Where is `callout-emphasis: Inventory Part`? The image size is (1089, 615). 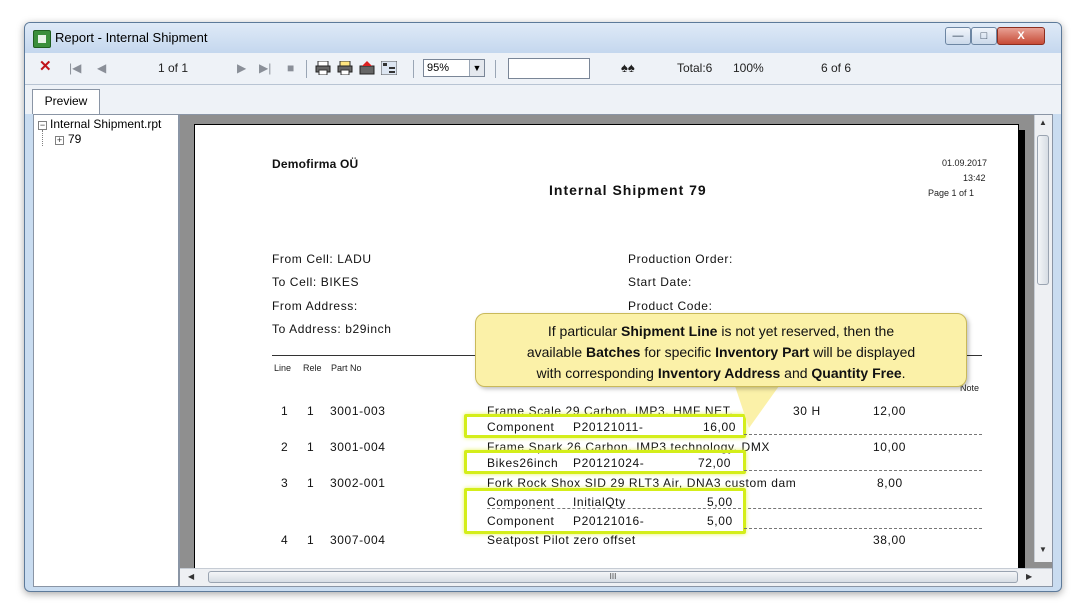 callout-emphasis: Inventory Part is located at coordinates (762, 352).